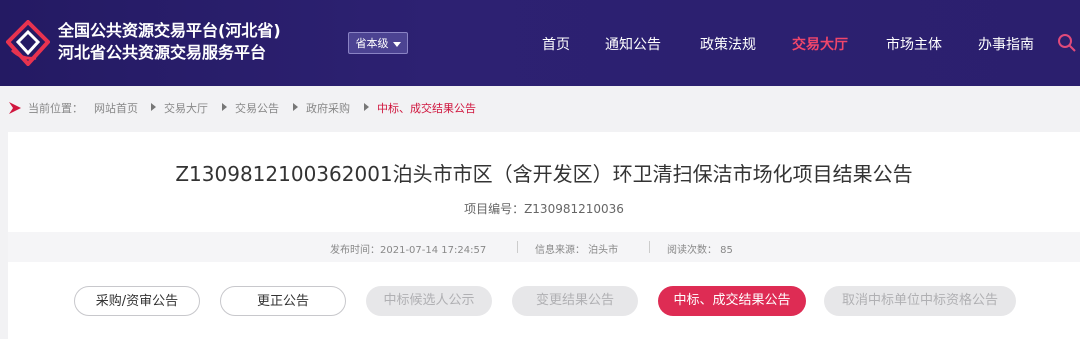 The image size is (1080, 339). I want to click on publish-time: 发布时间：2021-07-14 17:24:57, so click(408, 250).